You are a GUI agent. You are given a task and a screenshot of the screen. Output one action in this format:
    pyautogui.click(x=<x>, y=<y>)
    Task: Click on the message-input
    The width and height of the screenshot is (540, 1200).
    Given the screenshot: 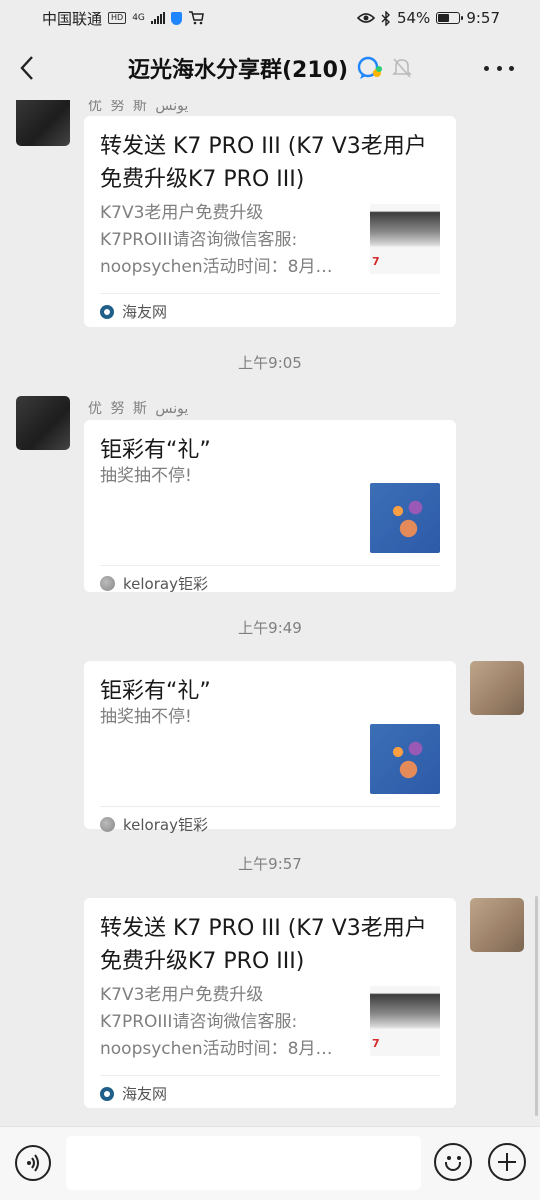 What is the action you would take?
    pyautogui.click(x=243, y=1163)
    